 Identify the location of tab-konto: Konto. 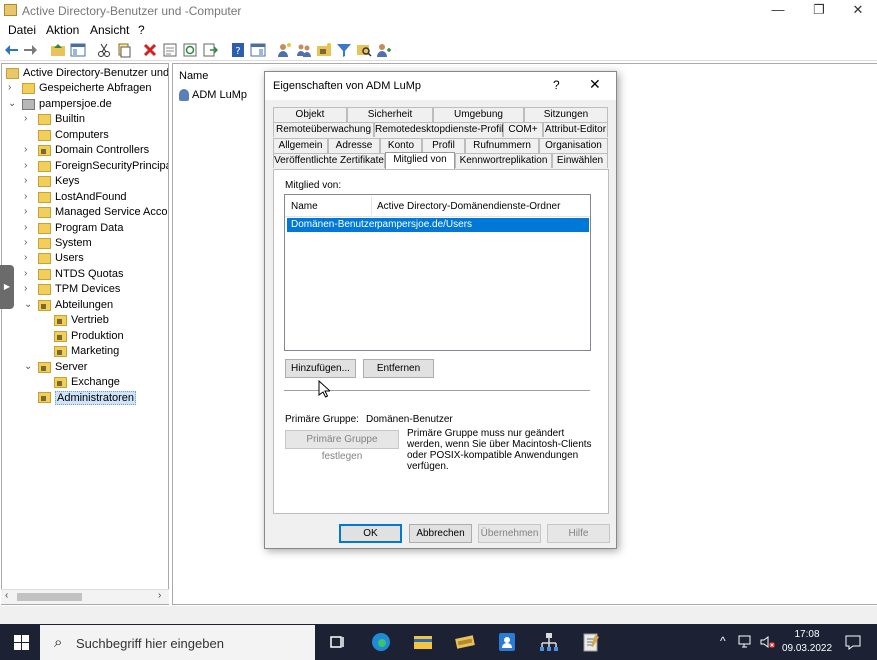
(401, 145).